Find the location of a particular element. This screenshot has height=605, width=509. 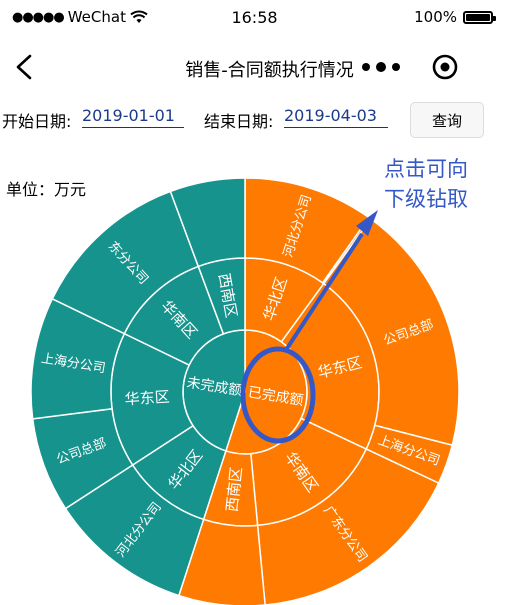

annotation-line-2: 下级钻取 is located at coordinates (426, 199).